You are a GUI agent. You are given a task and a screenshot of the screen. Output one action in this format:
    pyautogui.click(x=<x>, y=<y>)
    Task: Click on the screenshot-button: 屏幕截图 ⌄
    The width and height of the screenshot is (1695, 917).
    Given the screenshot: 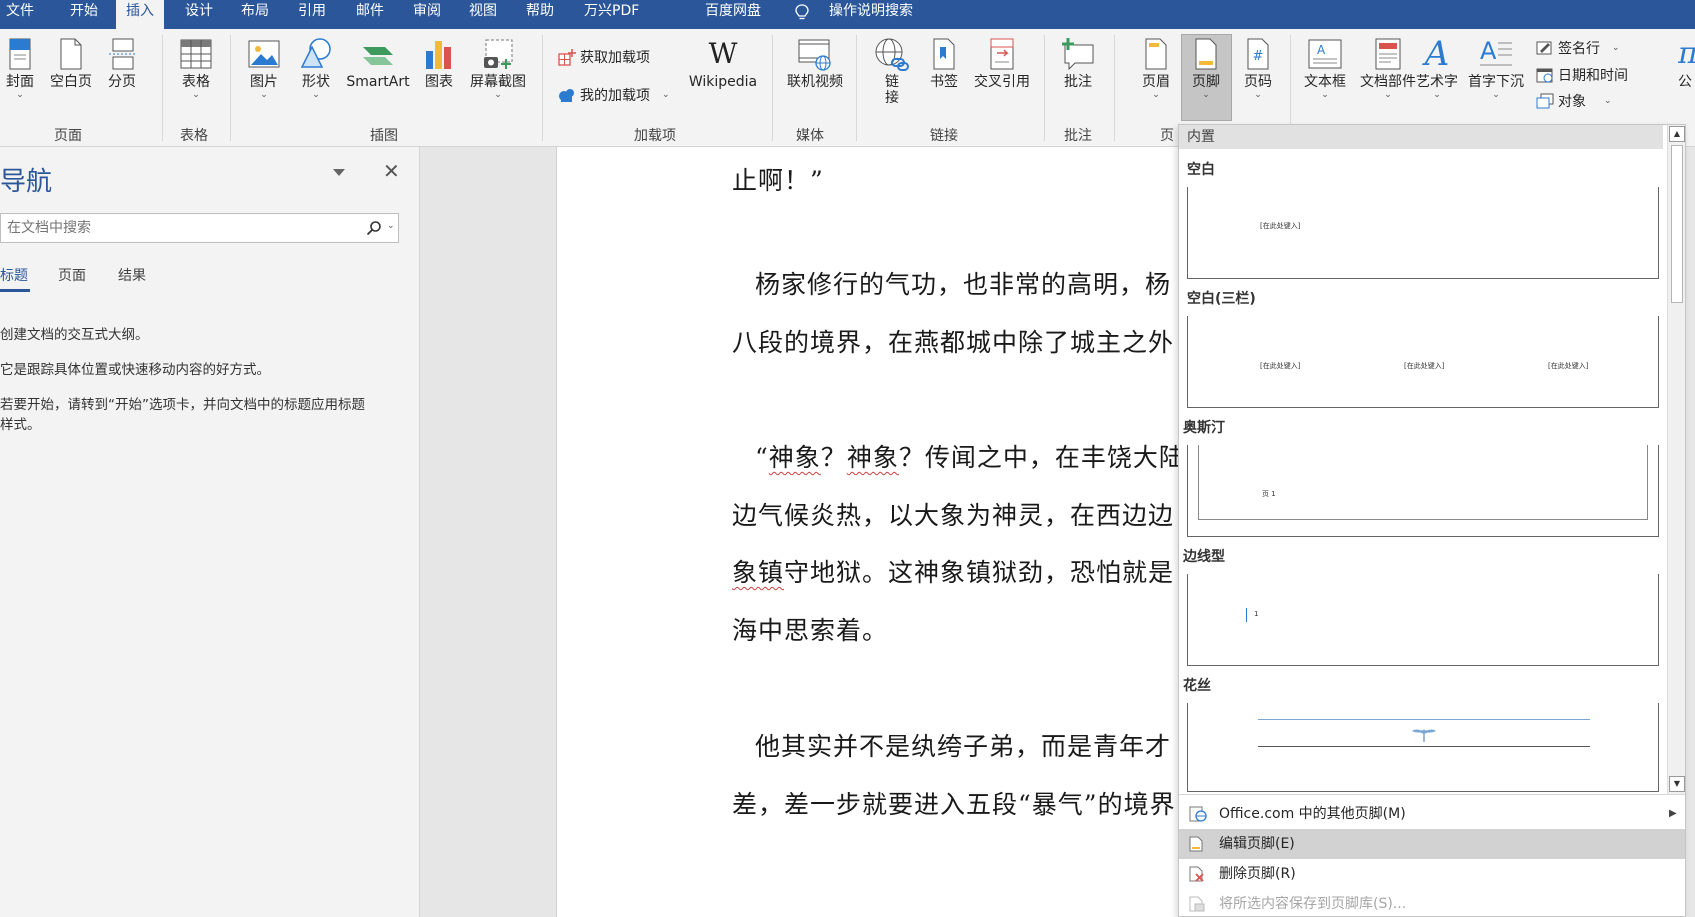 What is the action you would take?
    pyautogui.click(x=498, y=68)
    